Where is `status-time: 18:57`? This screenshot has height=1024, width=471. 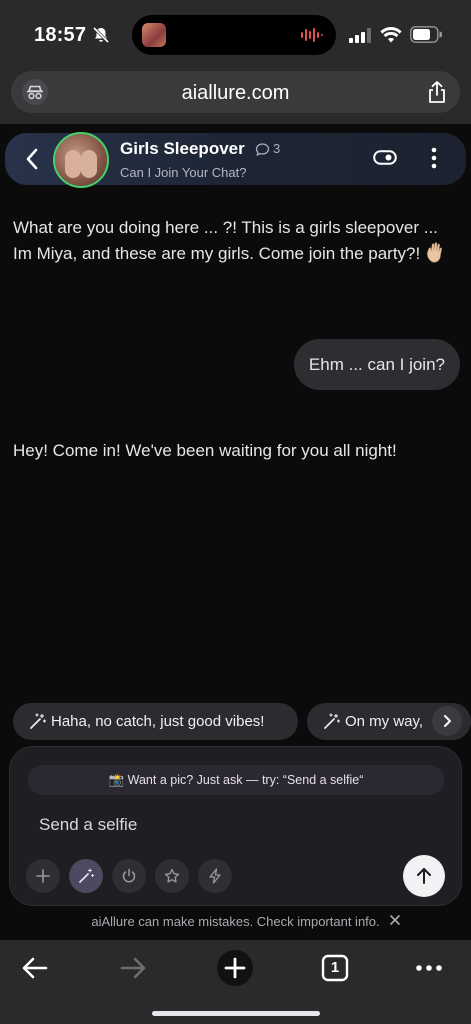
status-time: 18:57 is located at coordinates (60, 35).